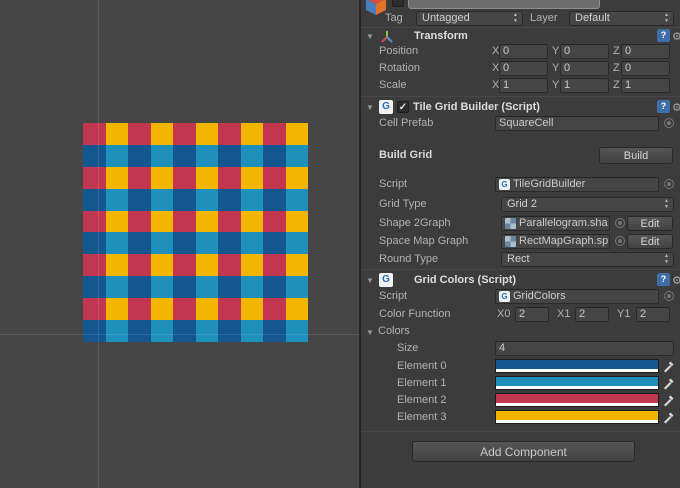  I want to click on grid-type-dropdown: Grid 2 ▲ ▼, so click(587, 204).